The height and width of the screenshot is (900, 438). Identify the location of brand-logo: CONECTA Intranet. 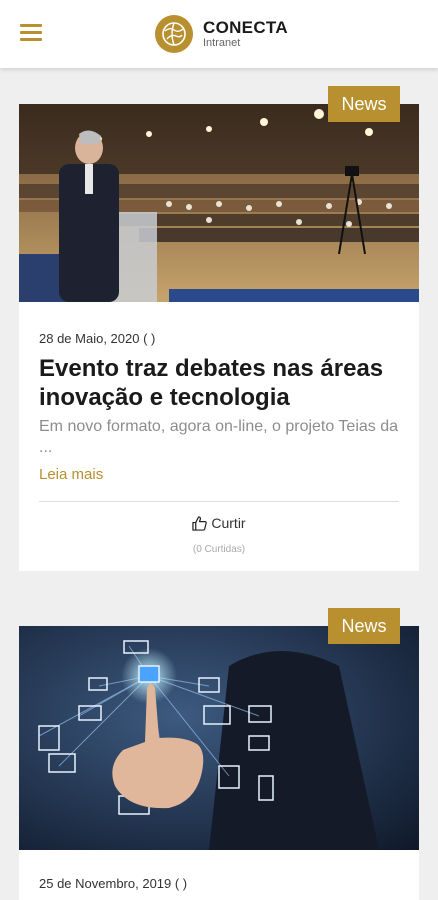
(221, 34).